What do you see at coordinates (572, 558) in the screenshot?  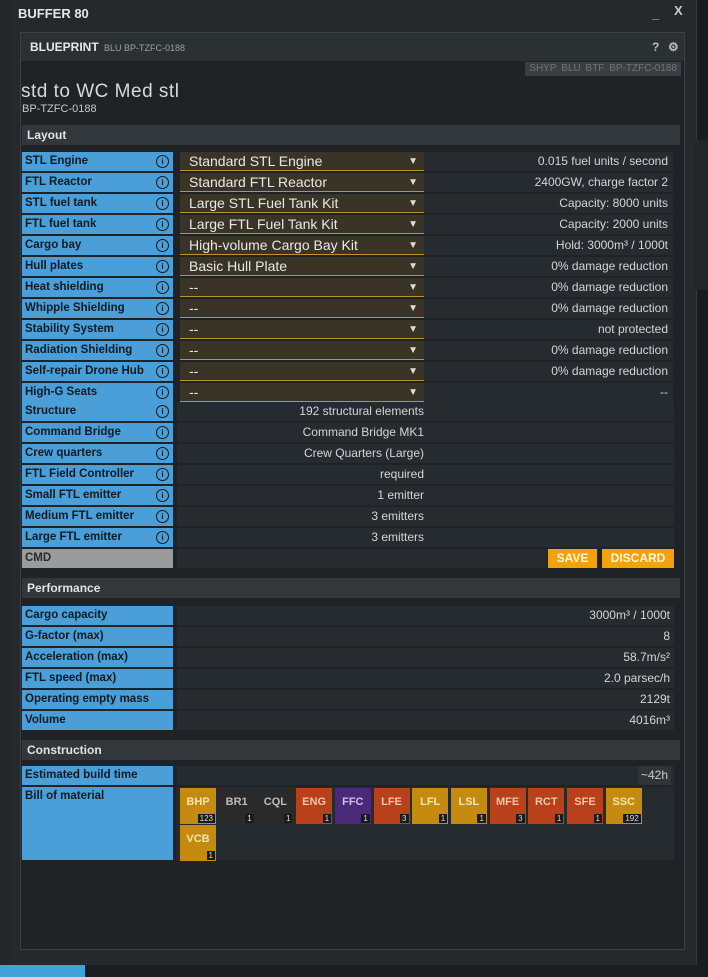 I see `save-button: SAVE` at bounding box center [572, 558].